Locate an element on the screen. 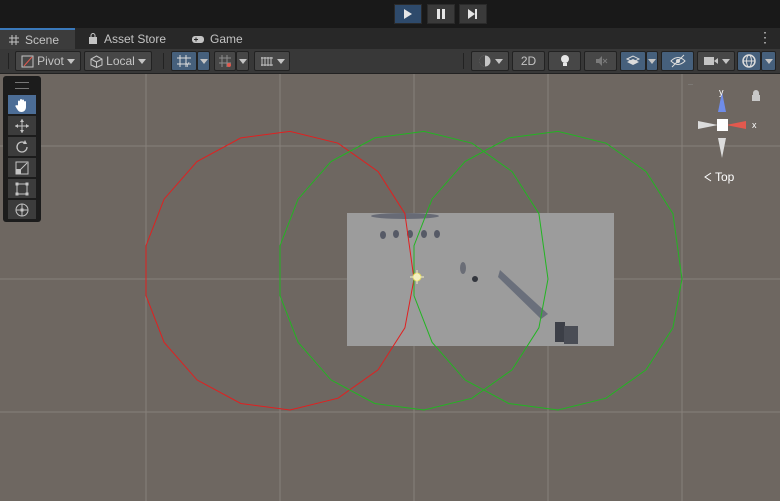 This screenshot has height=501, width=780. svg-text: Y is located at coordinates (187, 65).